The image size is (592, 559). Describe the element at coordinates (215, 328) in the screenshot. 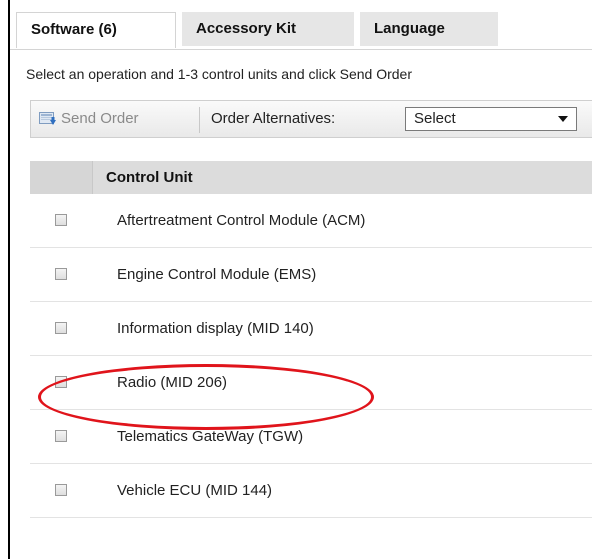

I see `control-unit-name: Information display (MID 140)` at that location.